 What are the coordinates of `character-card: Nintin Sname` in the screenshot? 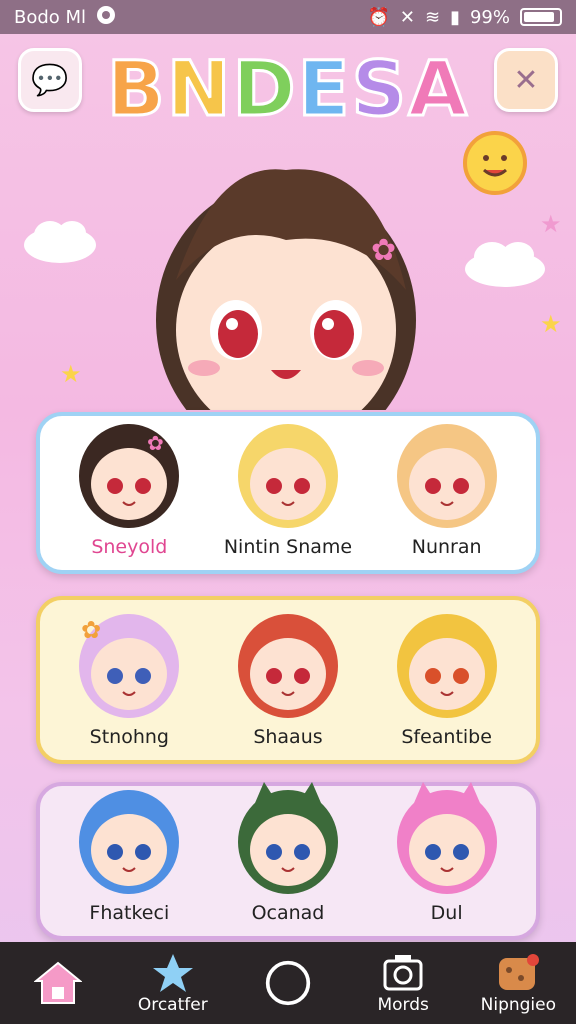 It's located at (288, 486).